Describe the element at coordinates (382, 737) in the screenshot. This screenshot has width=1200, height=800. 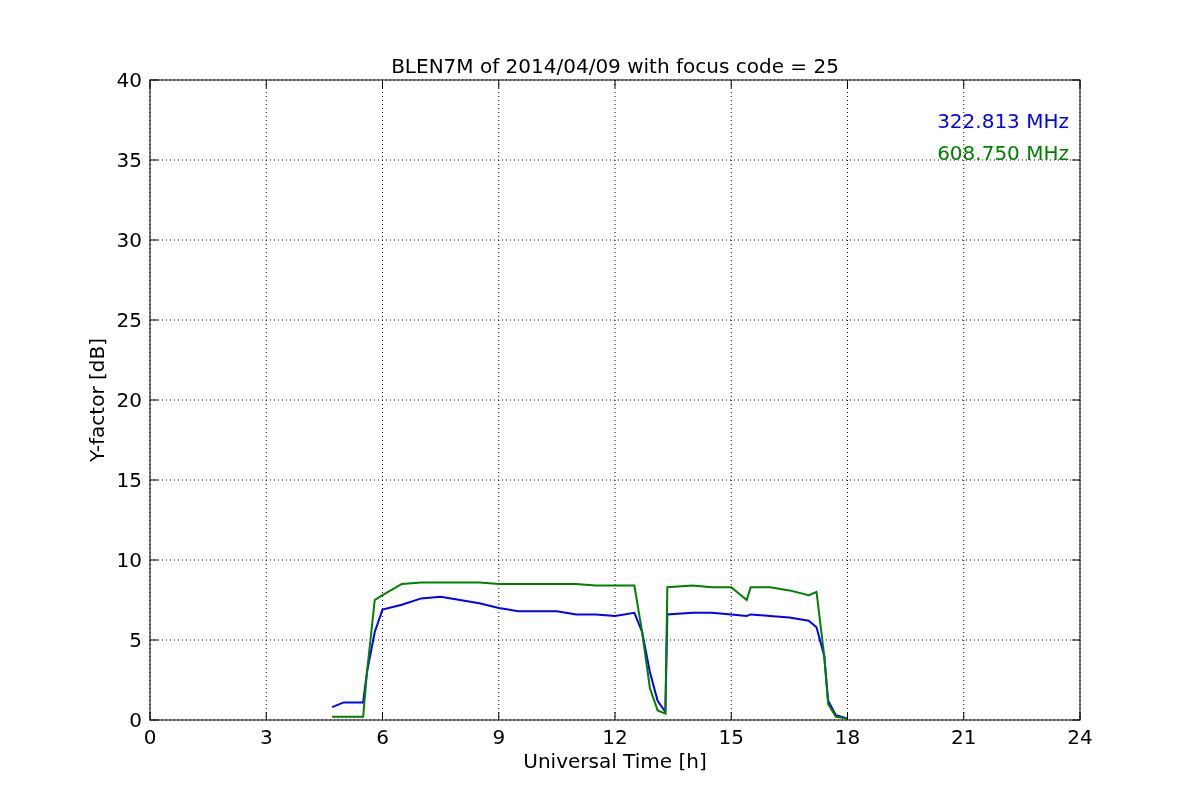
I see `axis-tick-label: 6` at that location.